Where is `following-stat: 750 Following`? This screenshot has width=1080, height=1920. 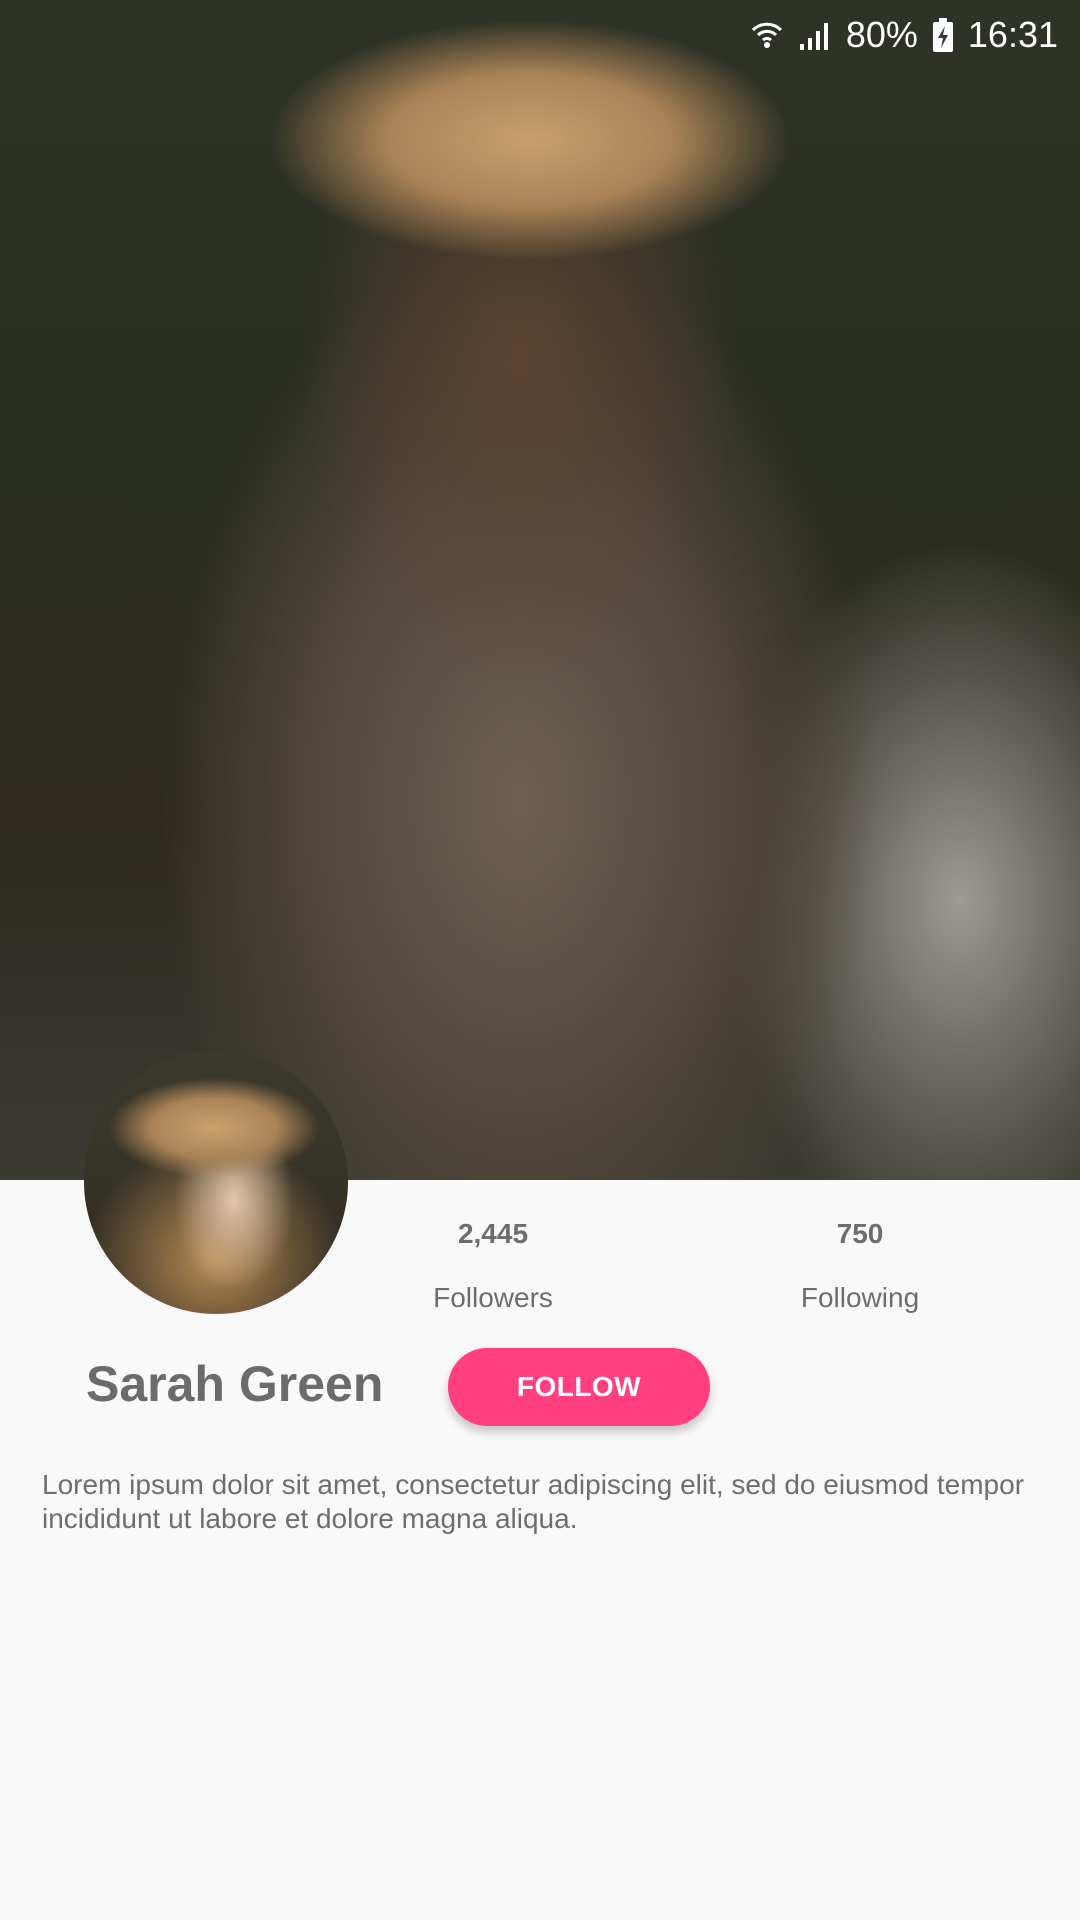
following-stat: 750 Following is located at coordinates (860, 1266).